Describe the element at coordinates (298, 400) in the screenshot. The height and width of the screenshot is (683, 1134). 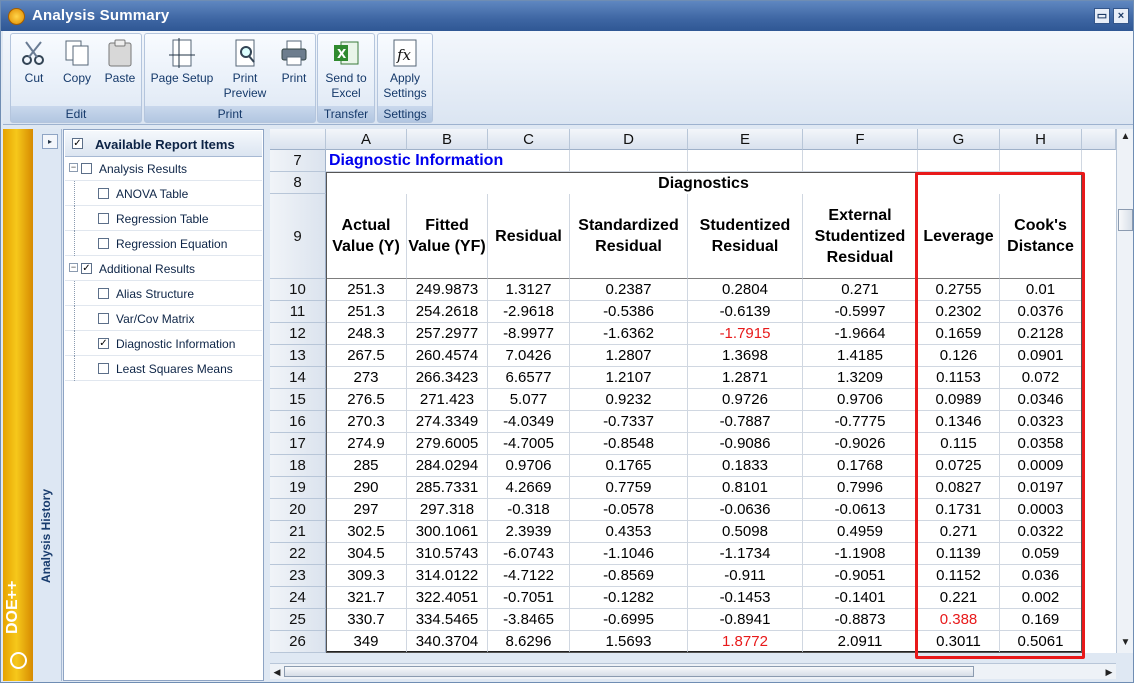
I see `row-header-15: 15` at that location.